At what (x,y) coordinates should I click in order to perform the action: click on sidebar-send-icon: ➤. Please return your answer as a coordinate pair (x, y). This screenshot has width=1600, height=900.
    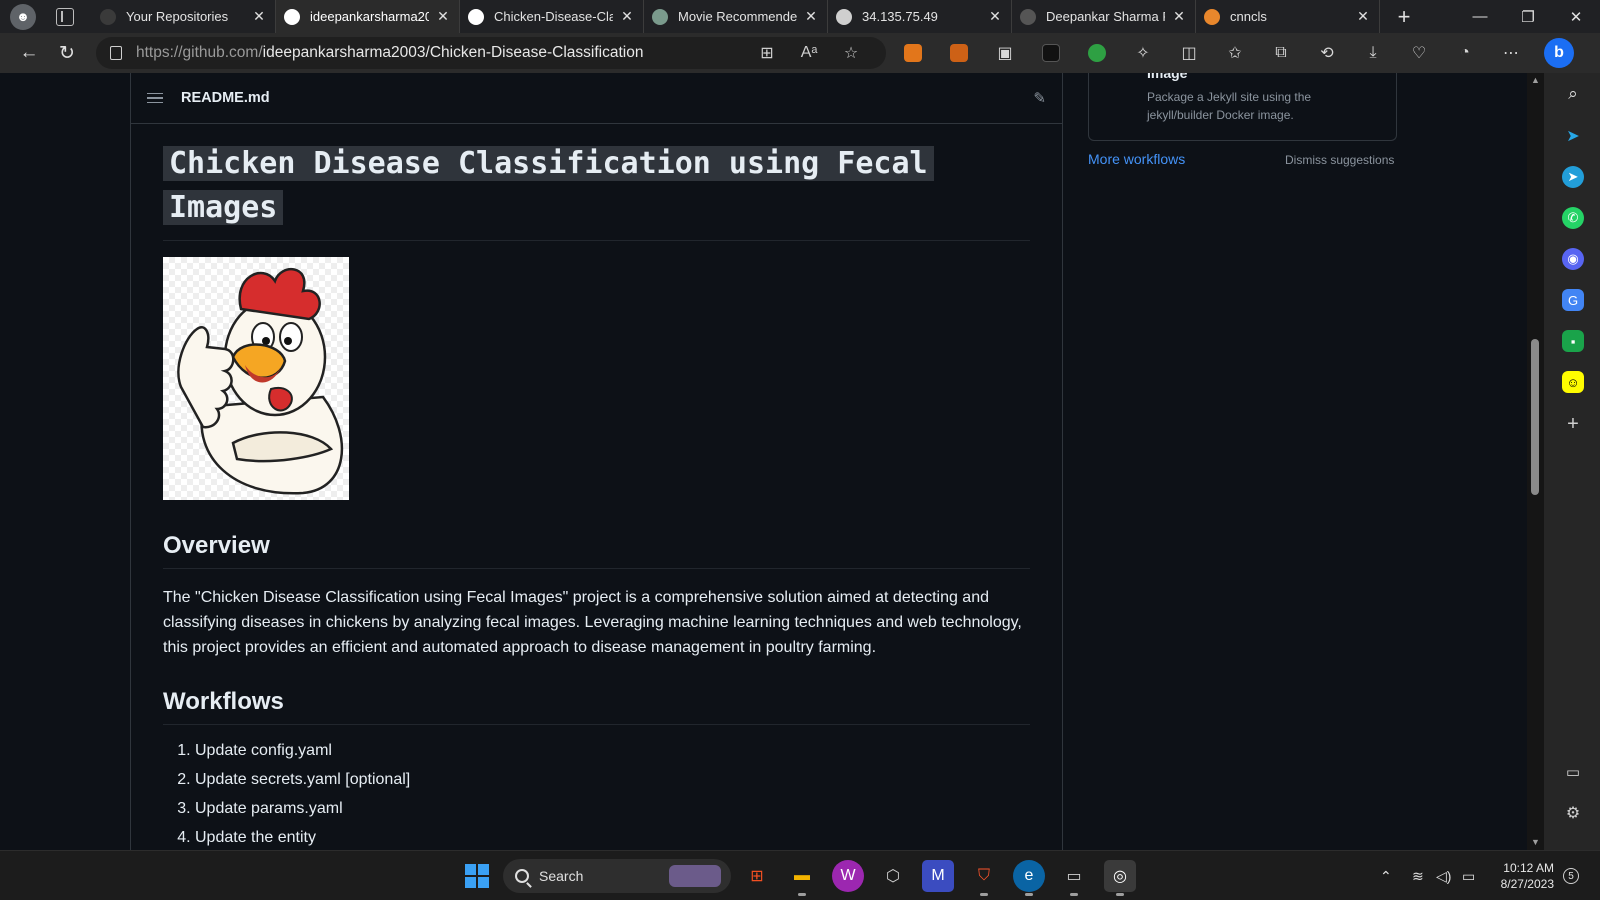
    Looking at the image, I should click on (1573, 136).